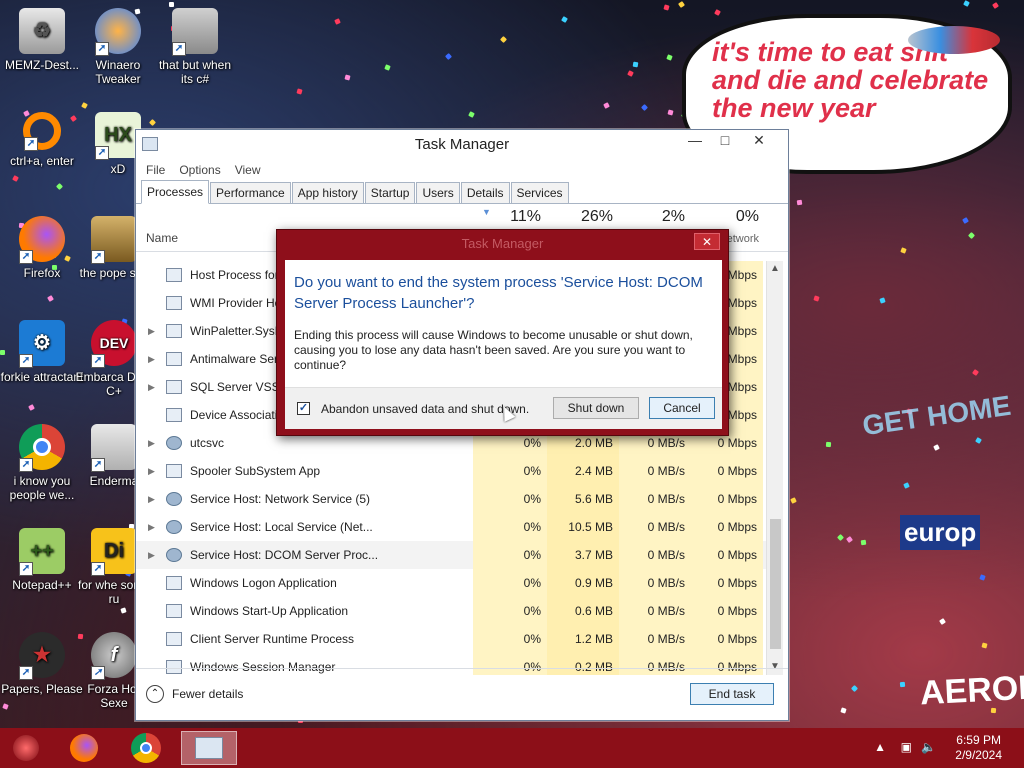  Describe the element at coordinates (971, 689) in the screenshot. I see `aeropostale-sign: AEROPOS` at that location.